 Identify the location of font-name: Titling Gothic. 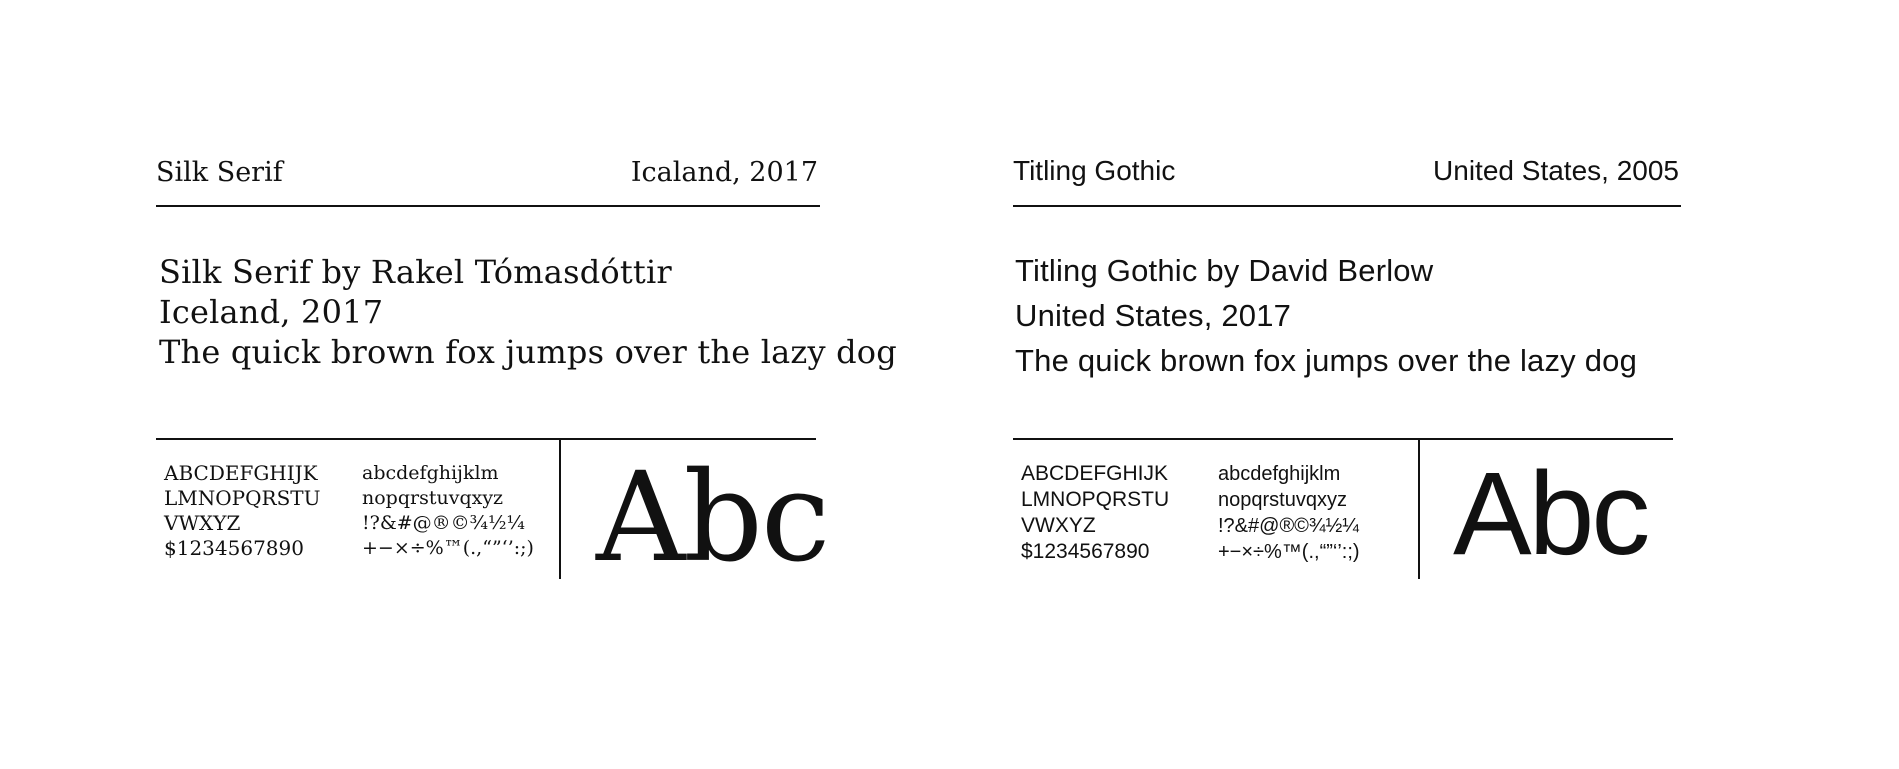
(1094, 170).